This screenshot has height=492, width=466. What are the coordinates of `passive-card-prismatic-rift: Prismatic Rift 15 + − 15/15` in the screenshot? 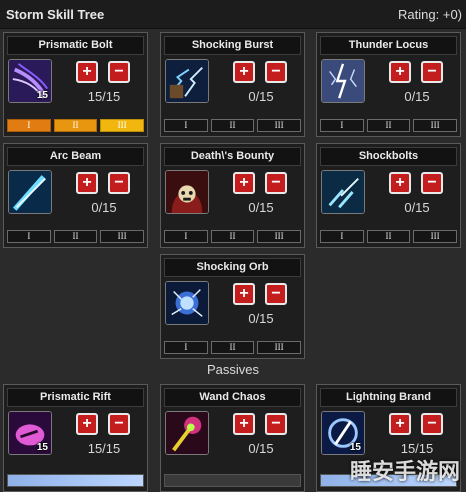 It's located at (75, 438).